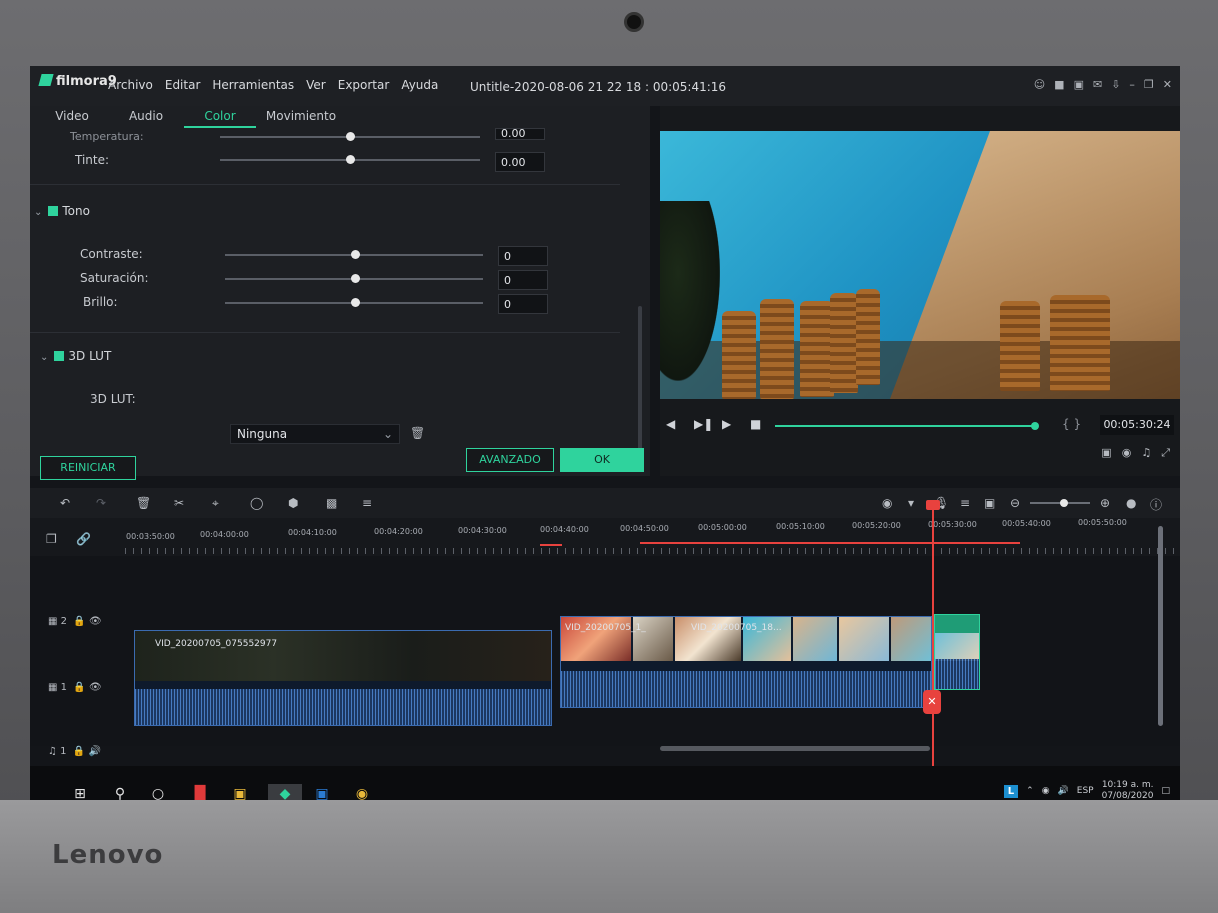 Image resolution: width=1218 pixels, height=913 pixels. Describe the element at coordinates (143, 503) in the screenshot. I see `delete-icon: 🗑` at that location.